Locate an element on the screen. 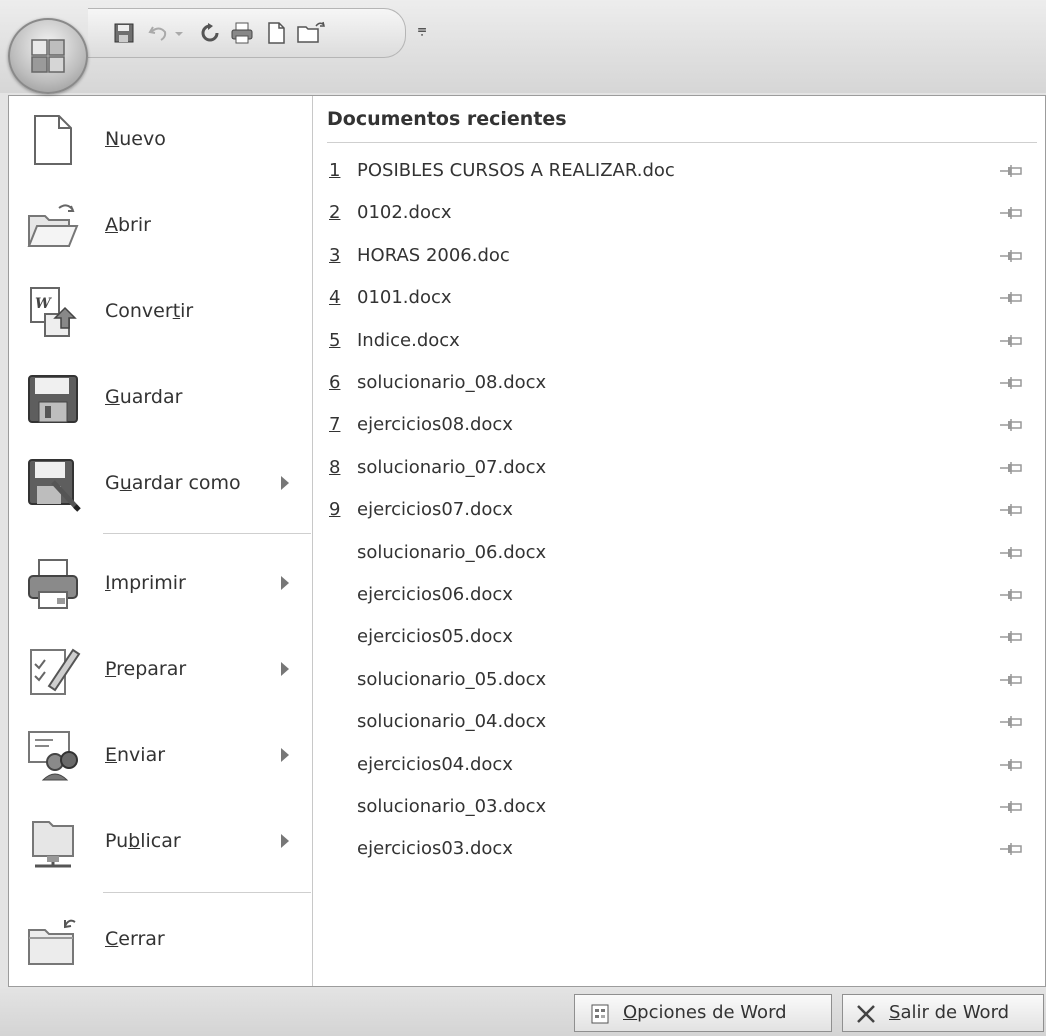 Image resolution: width=1046 pixels, height=1036 pixels. menu-item-label: Publicar is located at coordinates (143, 841).